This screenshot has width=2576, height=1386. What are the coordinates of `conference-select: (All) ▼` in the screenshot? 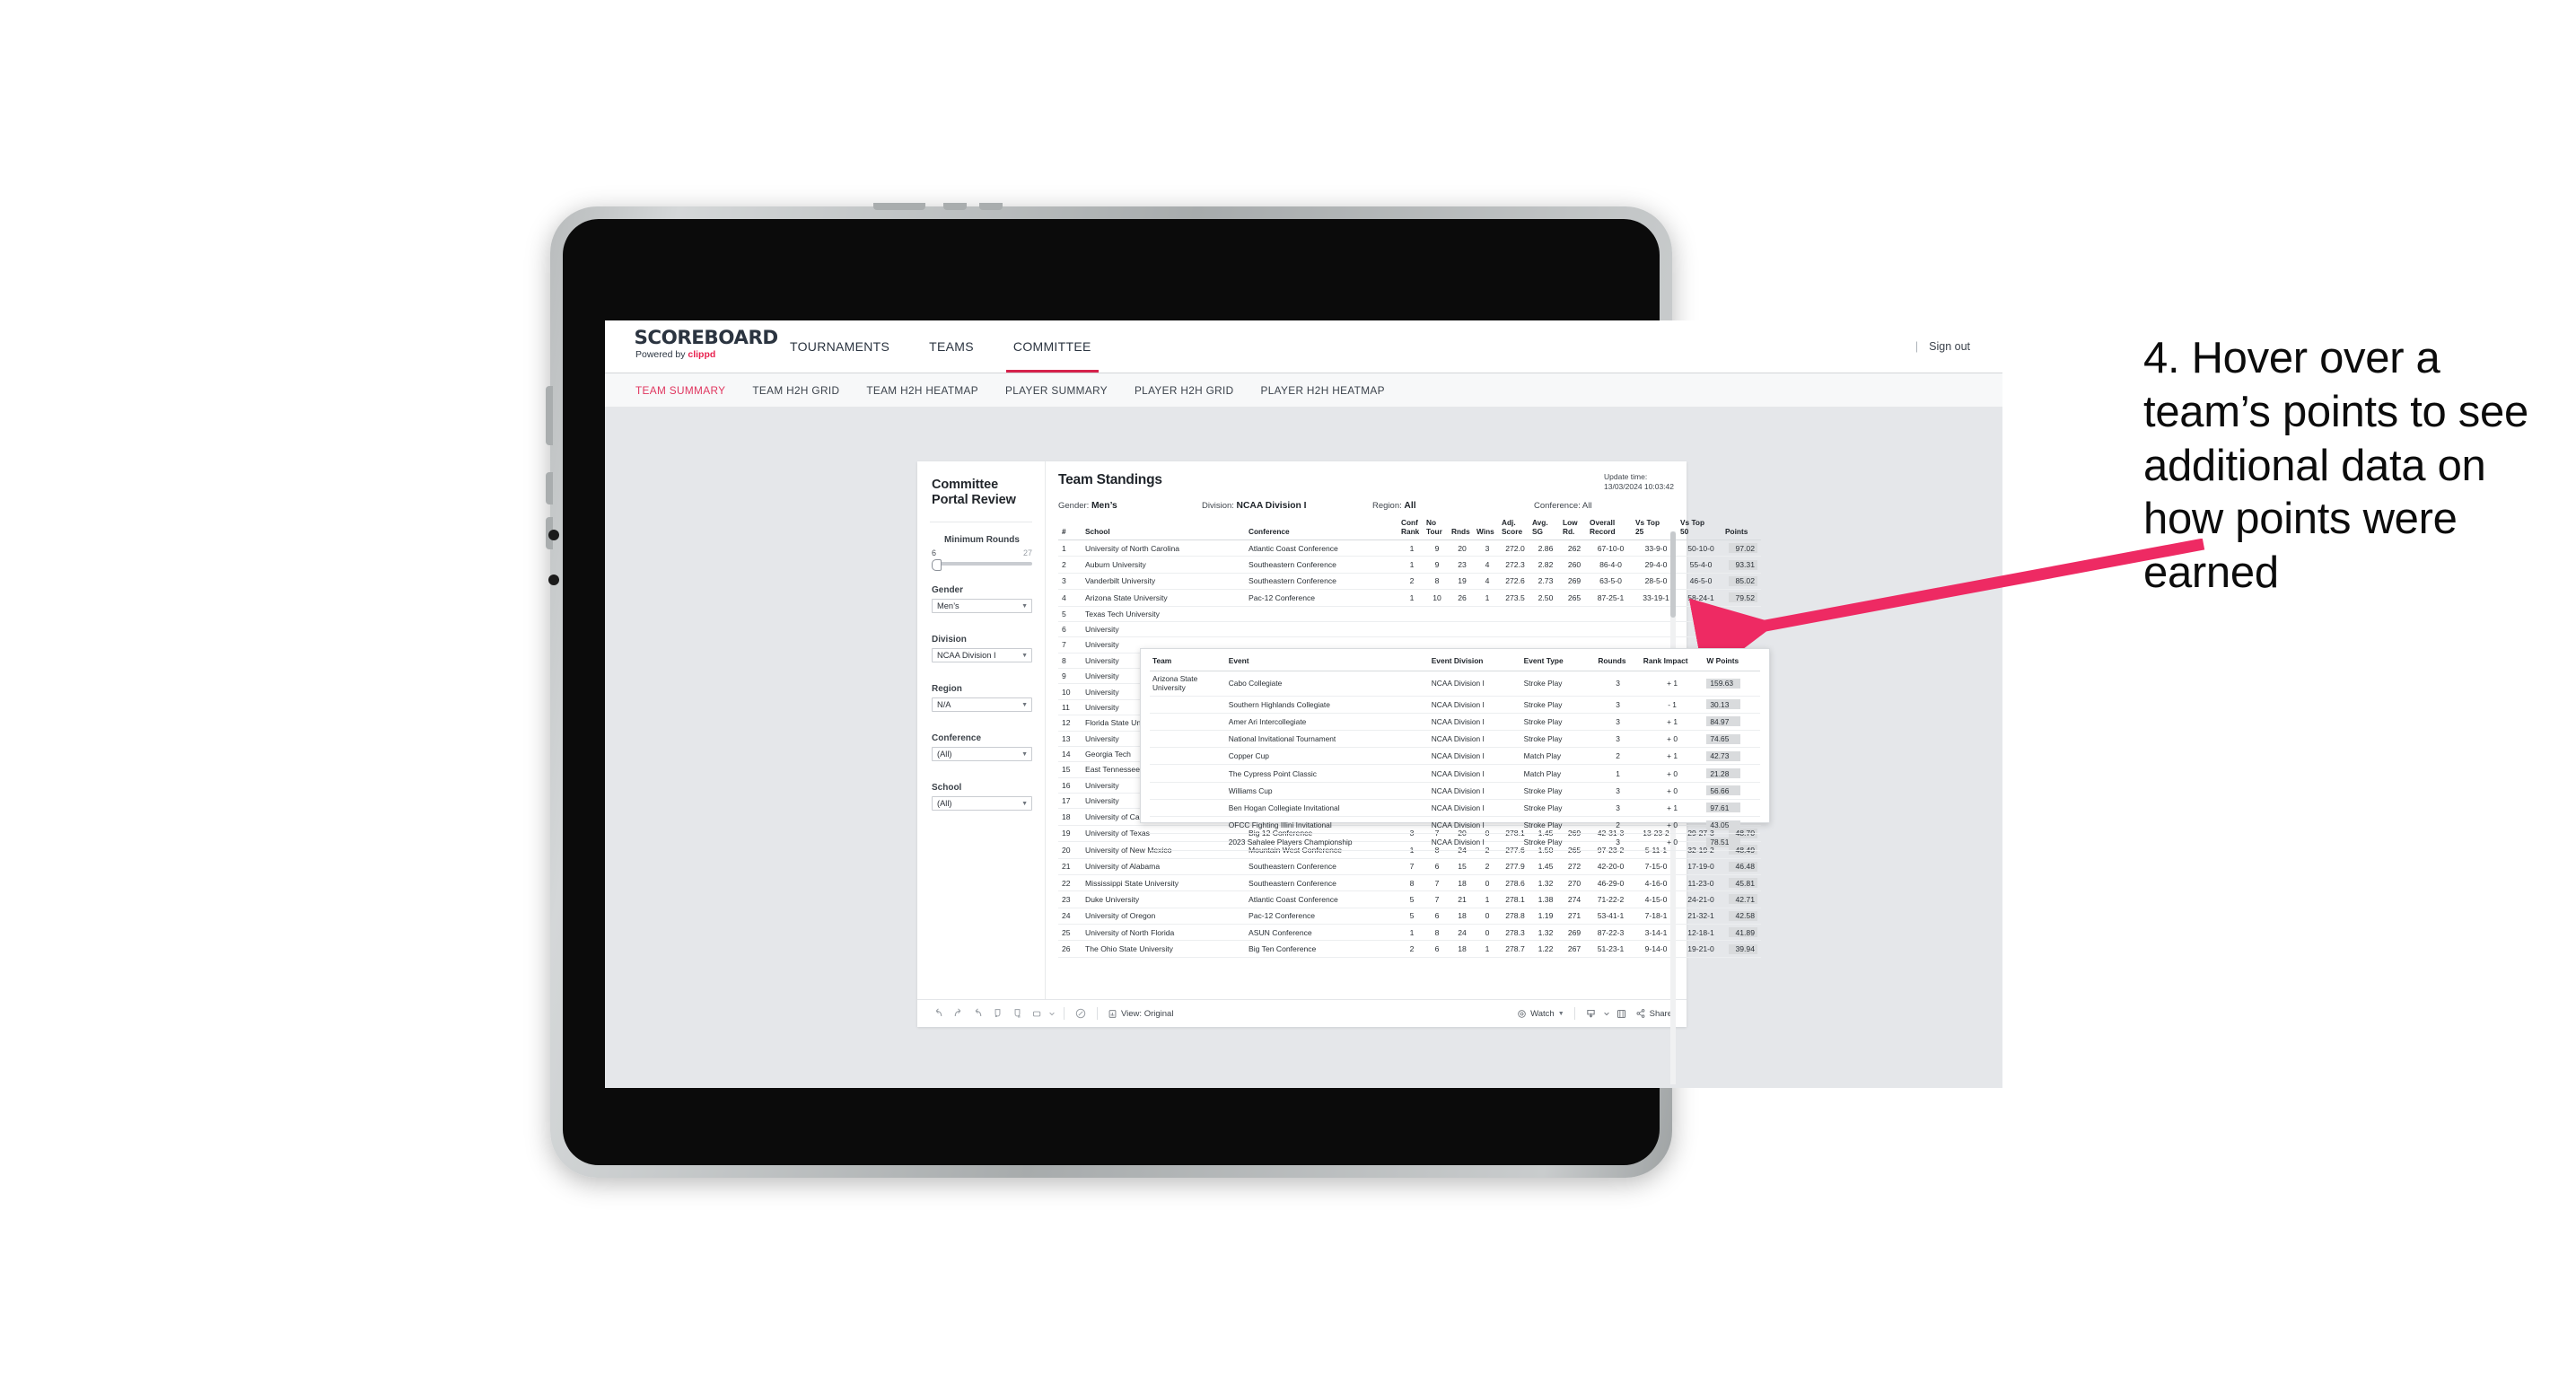 It's located at (982, 754).